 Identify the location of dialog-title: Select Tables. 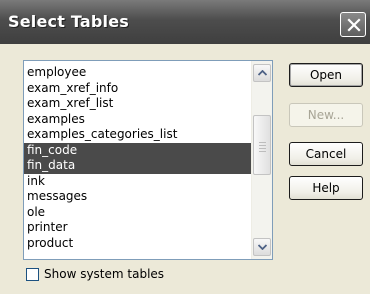
(68, 21).